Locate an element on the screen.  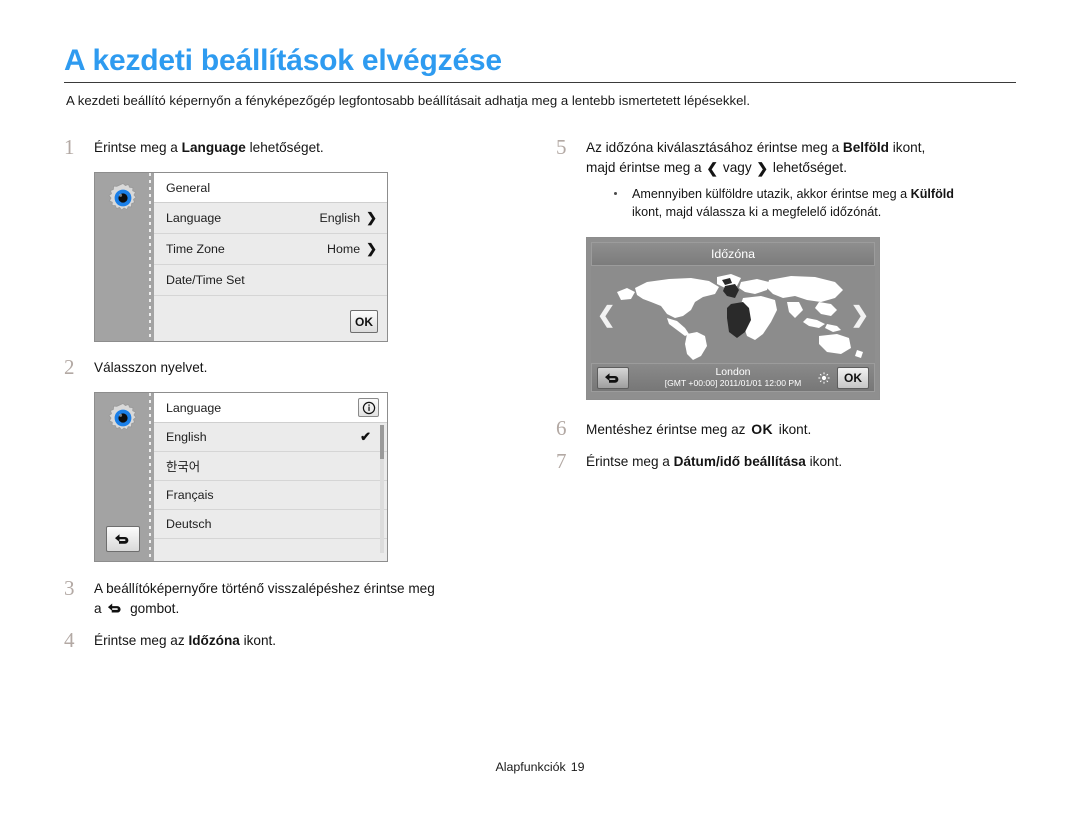
ok-button-label: OK is located at coordinates (364, 321).